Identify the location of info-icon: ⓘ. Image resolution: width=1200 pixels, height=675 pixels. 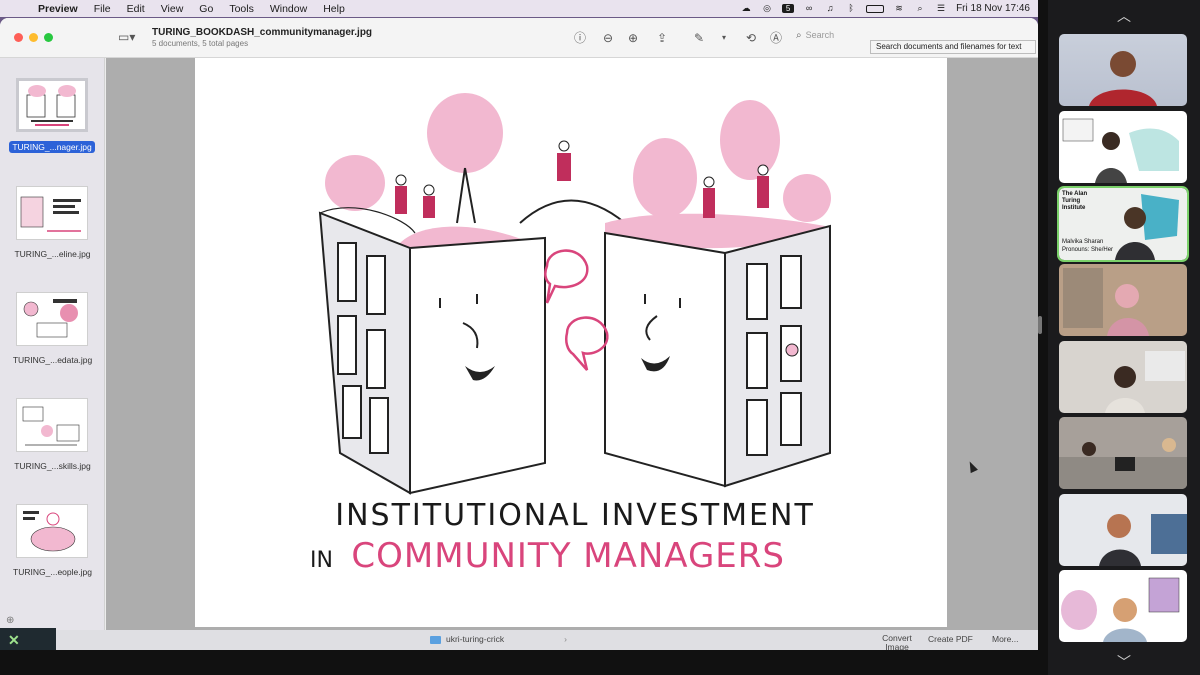
(580, 38).